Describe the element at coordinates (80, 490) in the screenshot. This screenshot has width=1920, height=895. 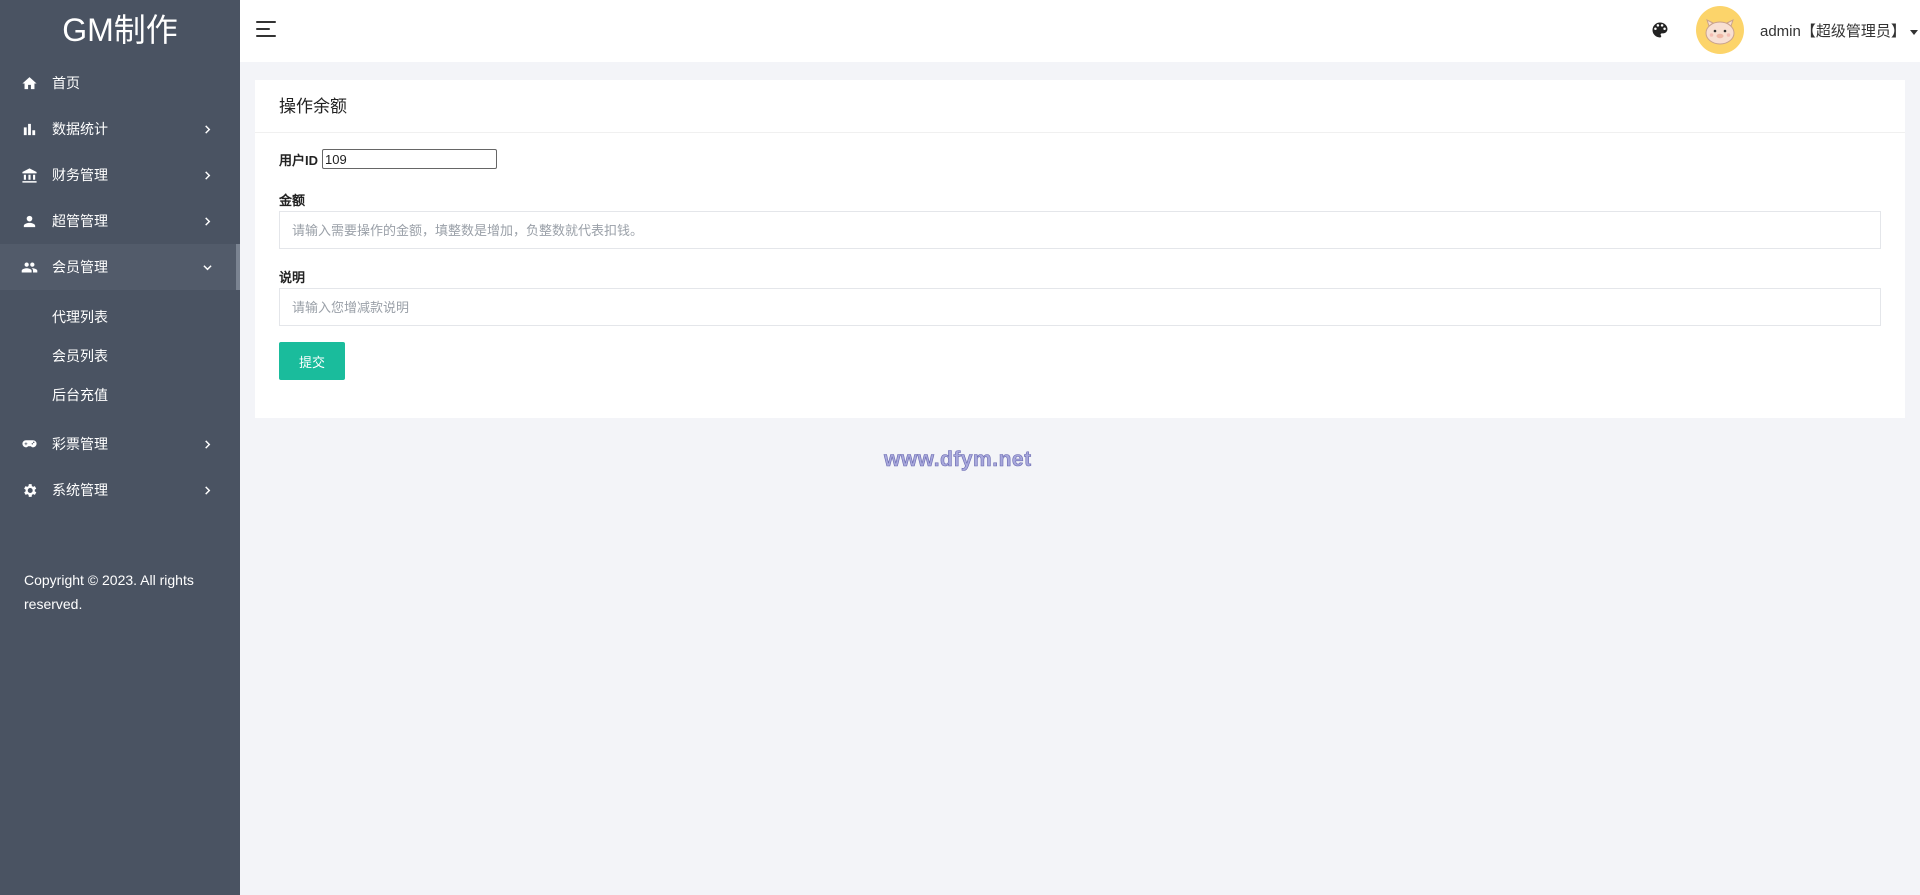
I see `sidebar-item-label: 系统管理` at that location.